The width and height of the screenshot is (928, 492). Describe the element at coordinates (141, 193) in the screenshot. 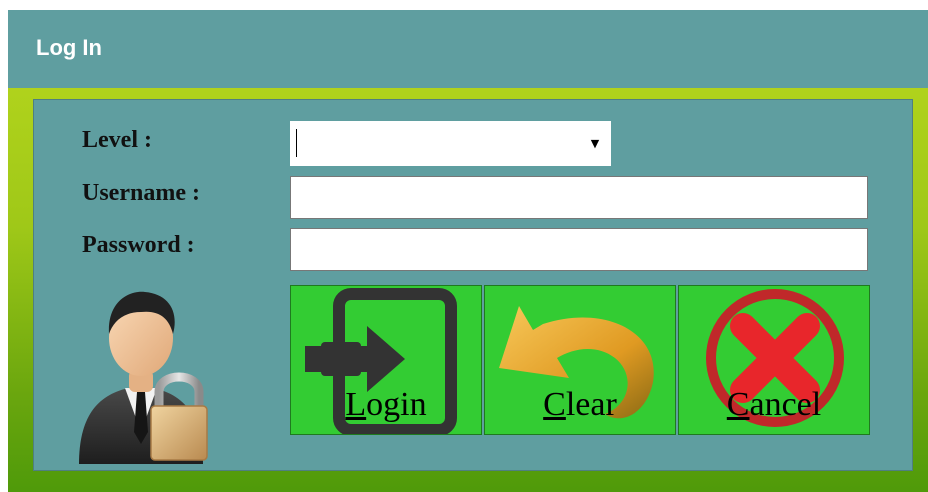

I see `username-label: Username :` at that location.